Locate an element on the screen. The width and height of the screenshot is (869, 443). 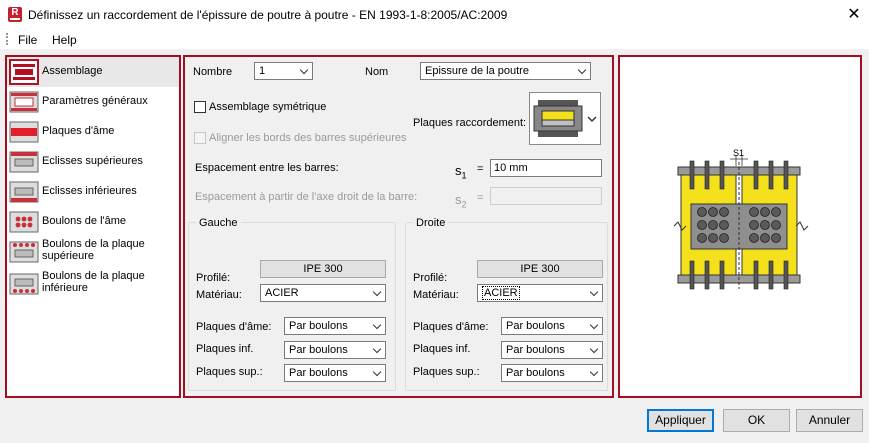
symmetric-checkbox is located at coordinates (200, 107).